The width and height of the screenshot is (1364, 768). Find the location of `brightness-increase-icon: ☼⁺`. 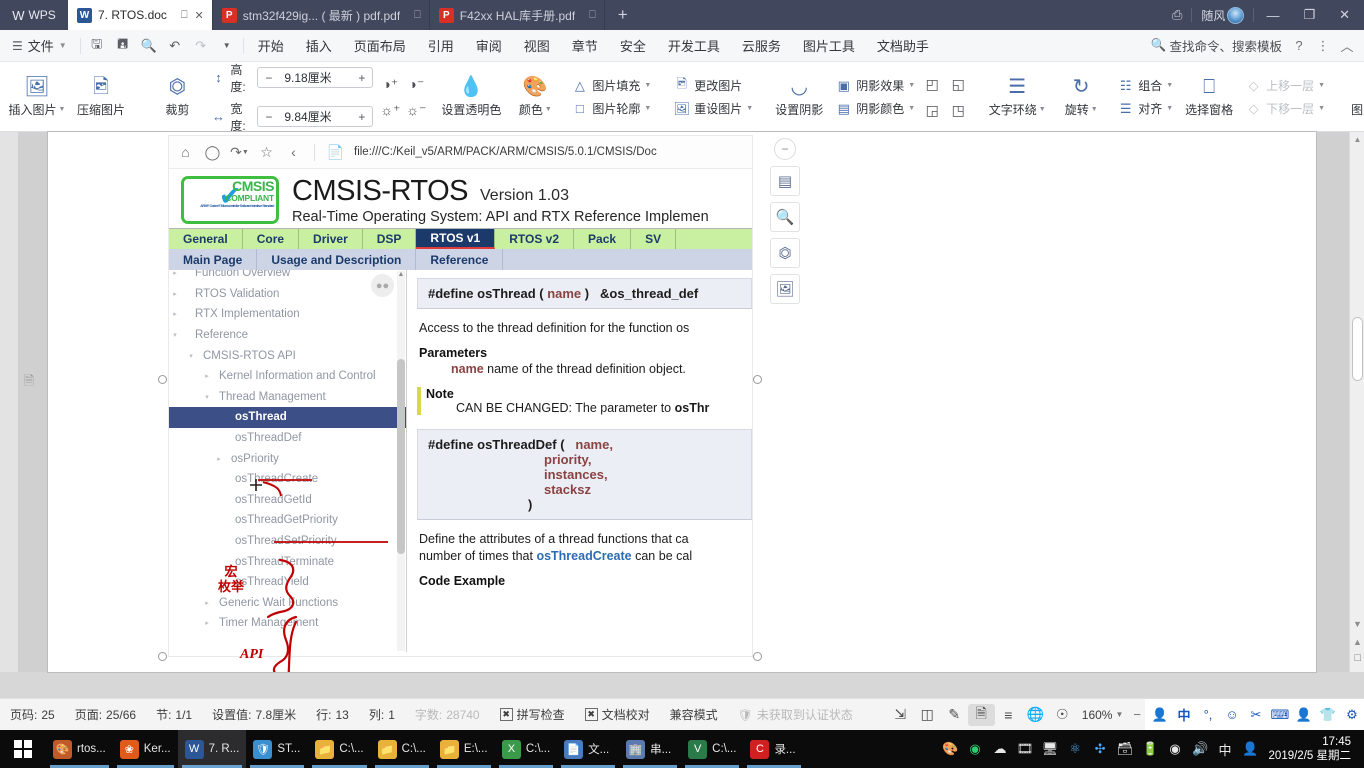

brightness-increase-icon: ☼⁺ is located at coordinates (390, 110).